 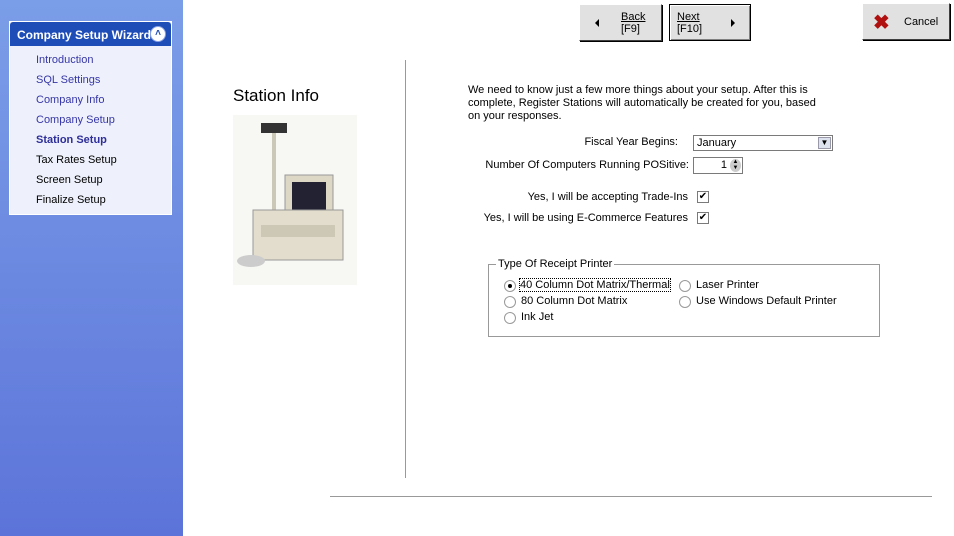 I want to click on radio-laser, so click(x=685, y=286).